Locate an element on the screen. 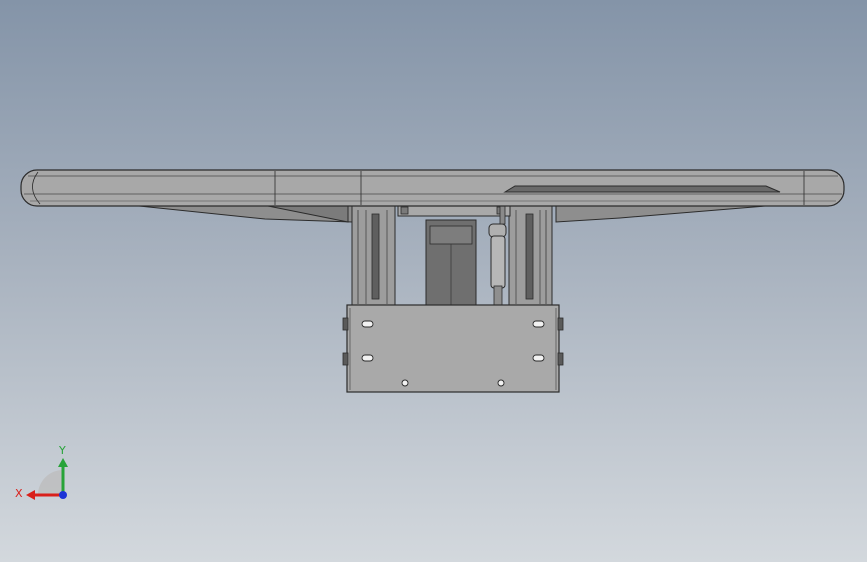 Image resolution: width=867 pixels, height=562 pixels. left-arm is located at coordinates (373, 255).